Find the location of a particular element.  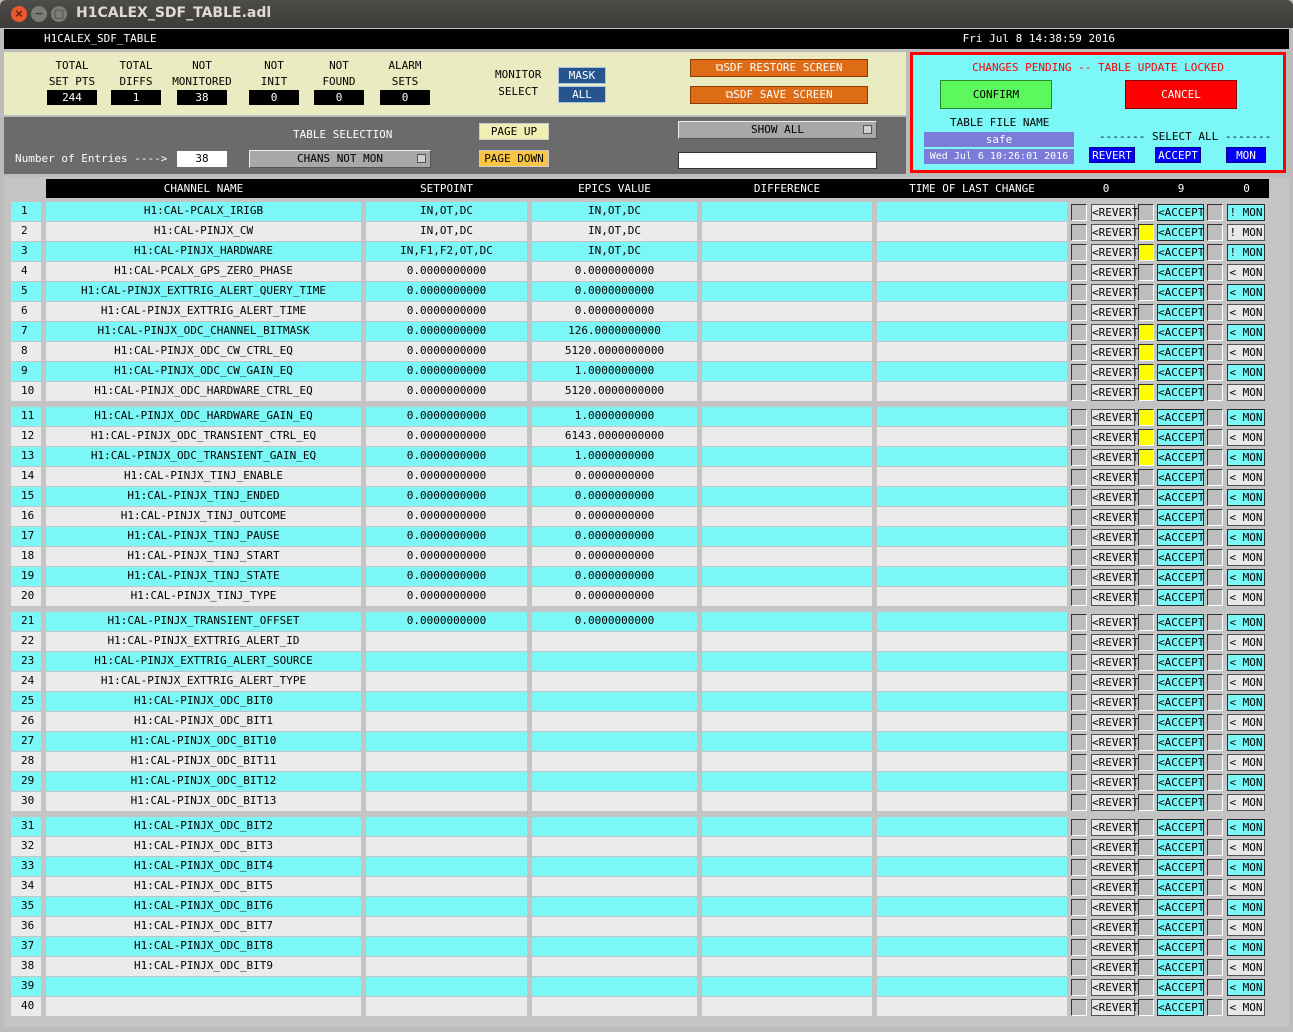

show-all-dropdown: SHOW ALL is located at coordinates (777, 130).